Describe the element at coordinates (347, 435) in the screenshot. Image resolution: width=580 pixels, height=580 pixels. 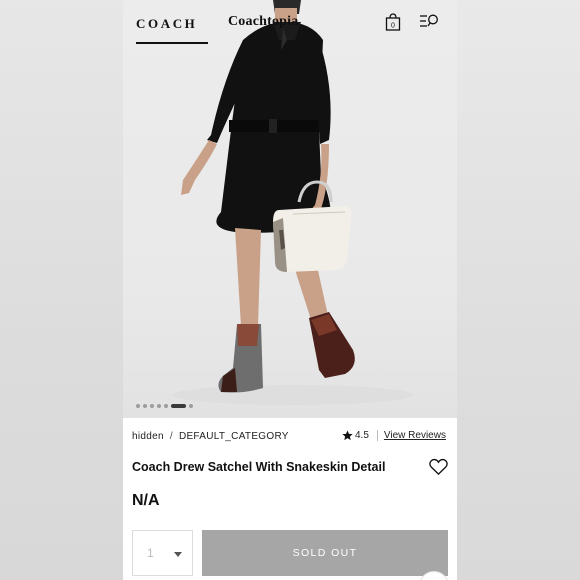
I see `star-icon` at that location.